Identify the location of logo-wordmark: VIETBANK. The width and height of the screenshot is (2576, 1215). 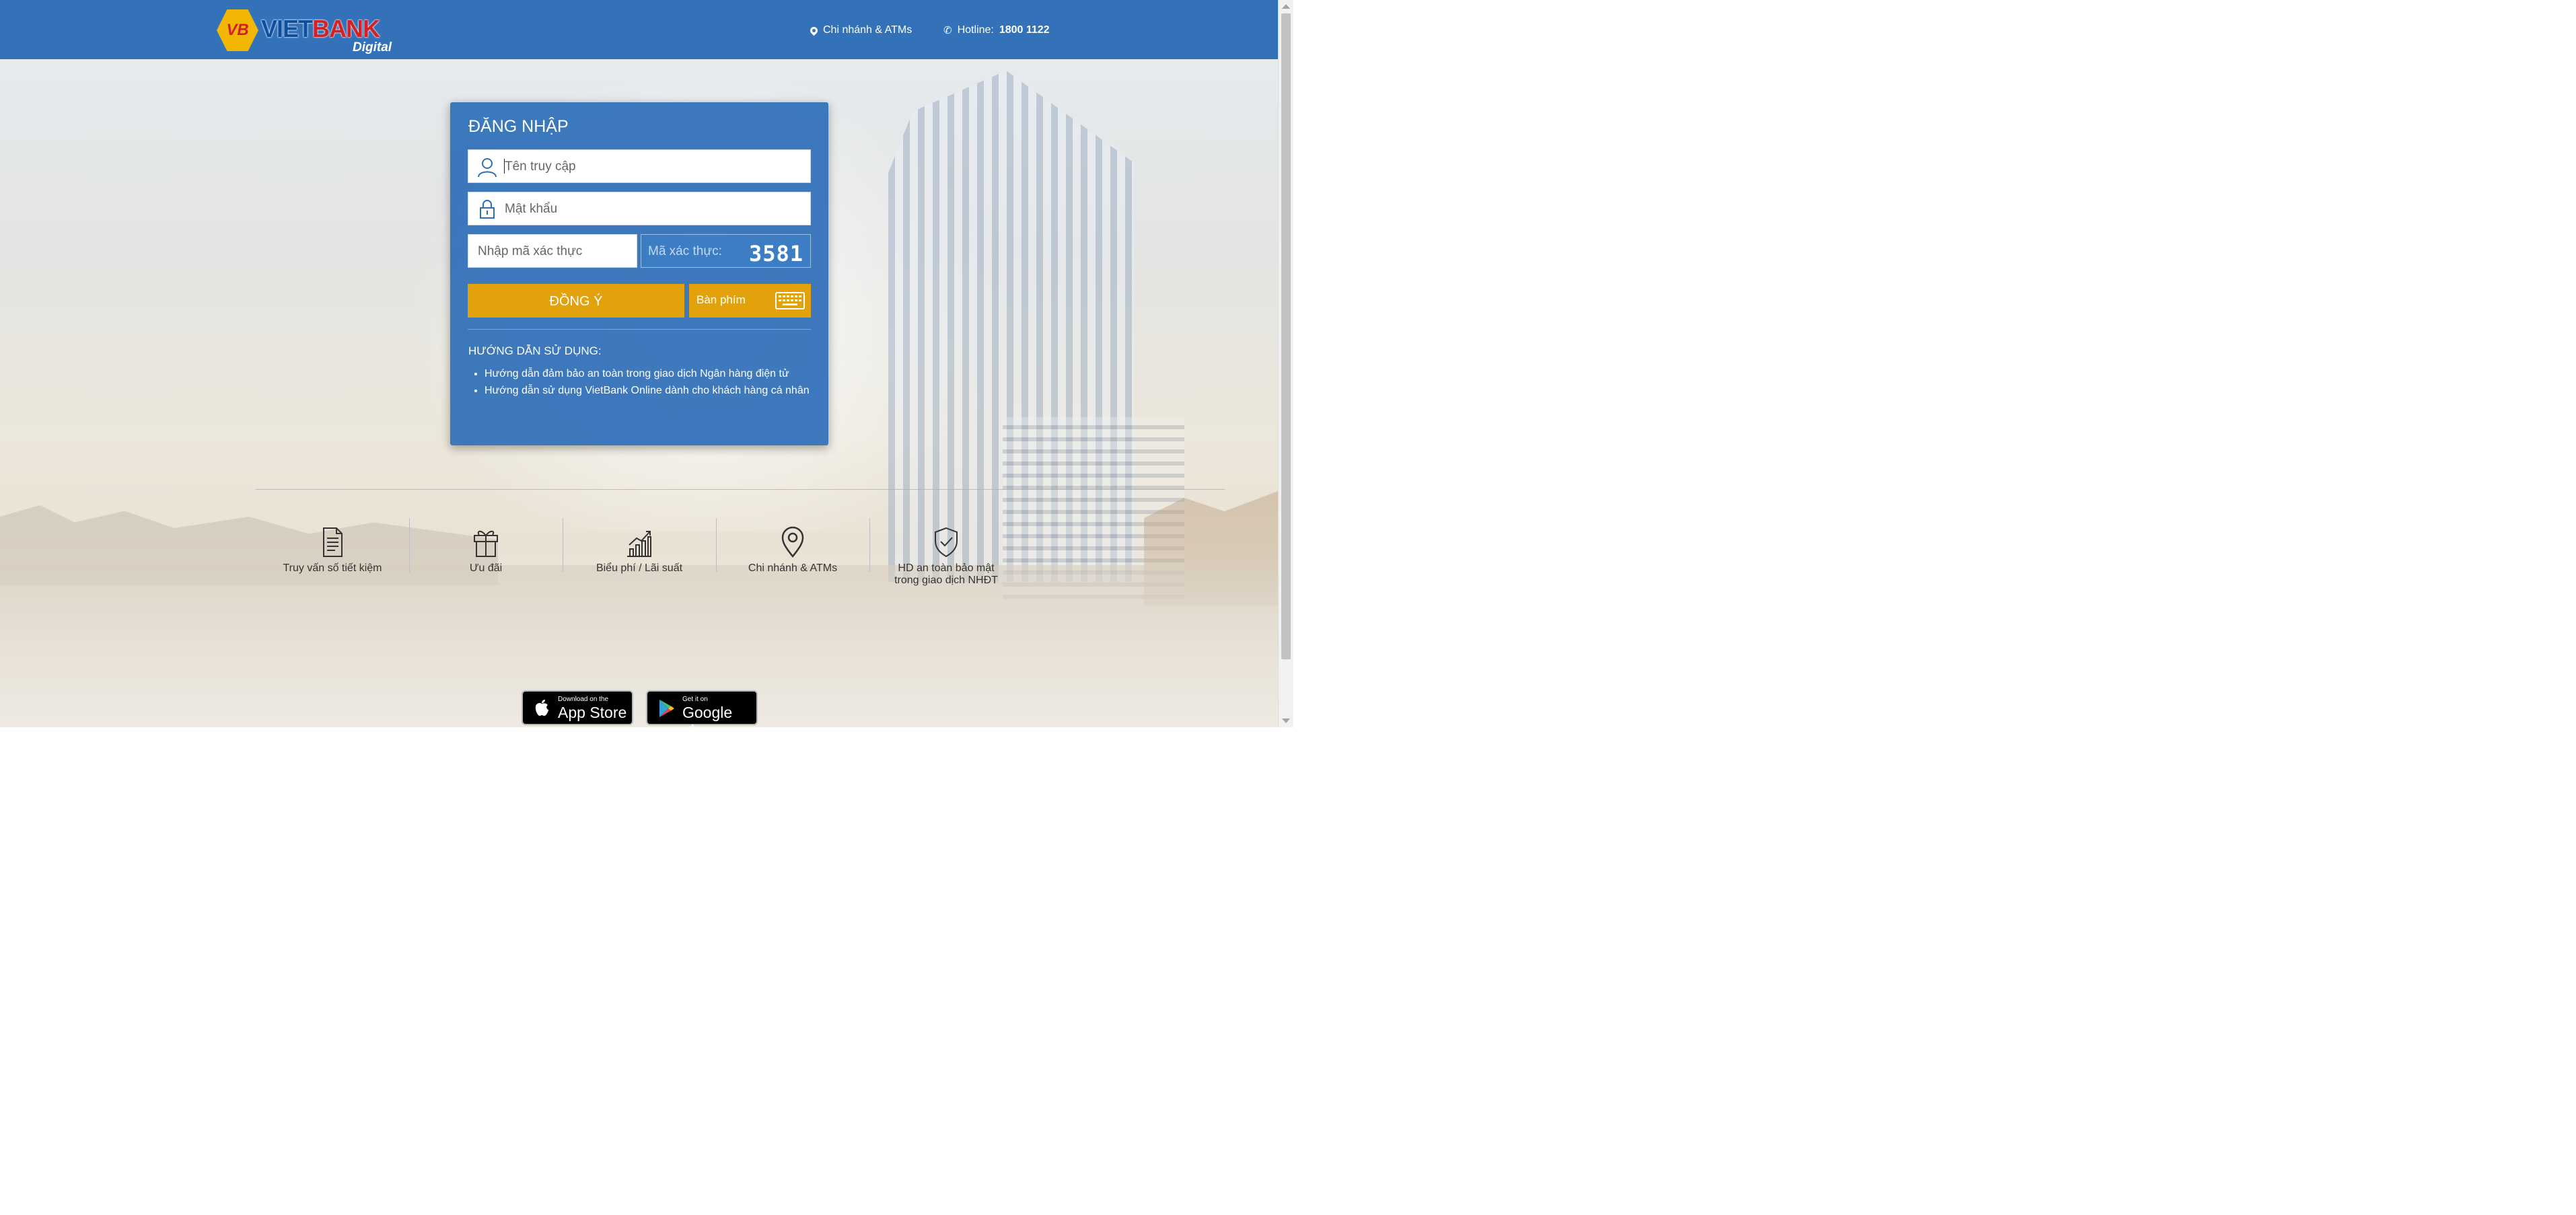
(320, 29).